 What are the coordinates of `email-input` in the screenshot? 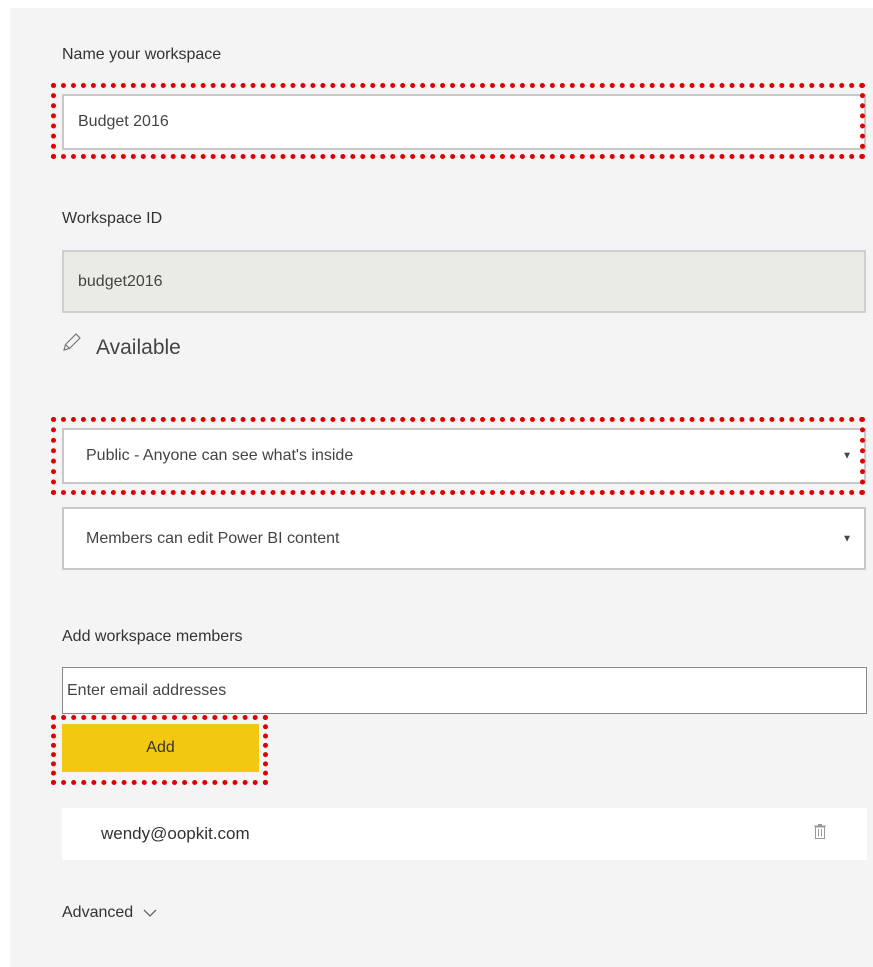 It's located at (464, 690).